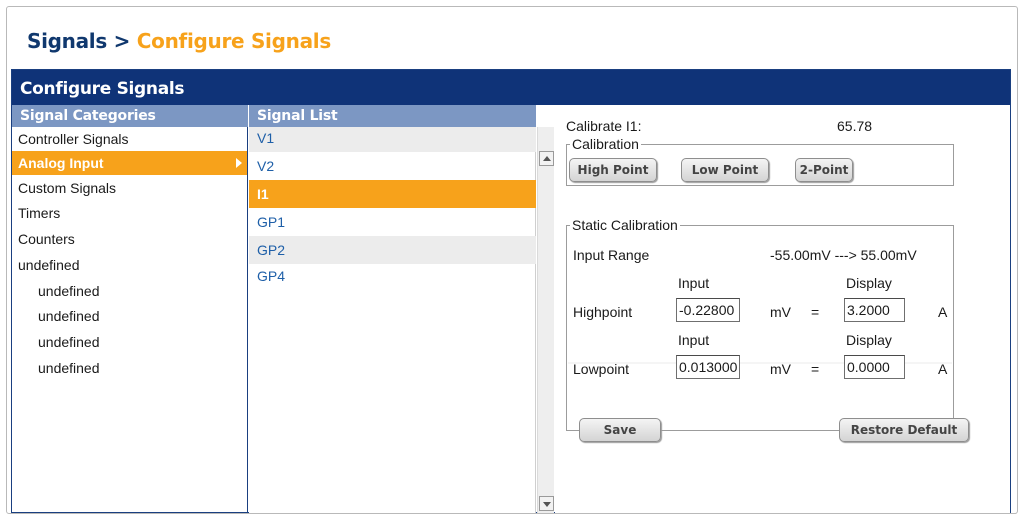 The height and width of the screenshot is (518, 1021). I want to click on highpoint-display-unit: A, so click(943, 312).